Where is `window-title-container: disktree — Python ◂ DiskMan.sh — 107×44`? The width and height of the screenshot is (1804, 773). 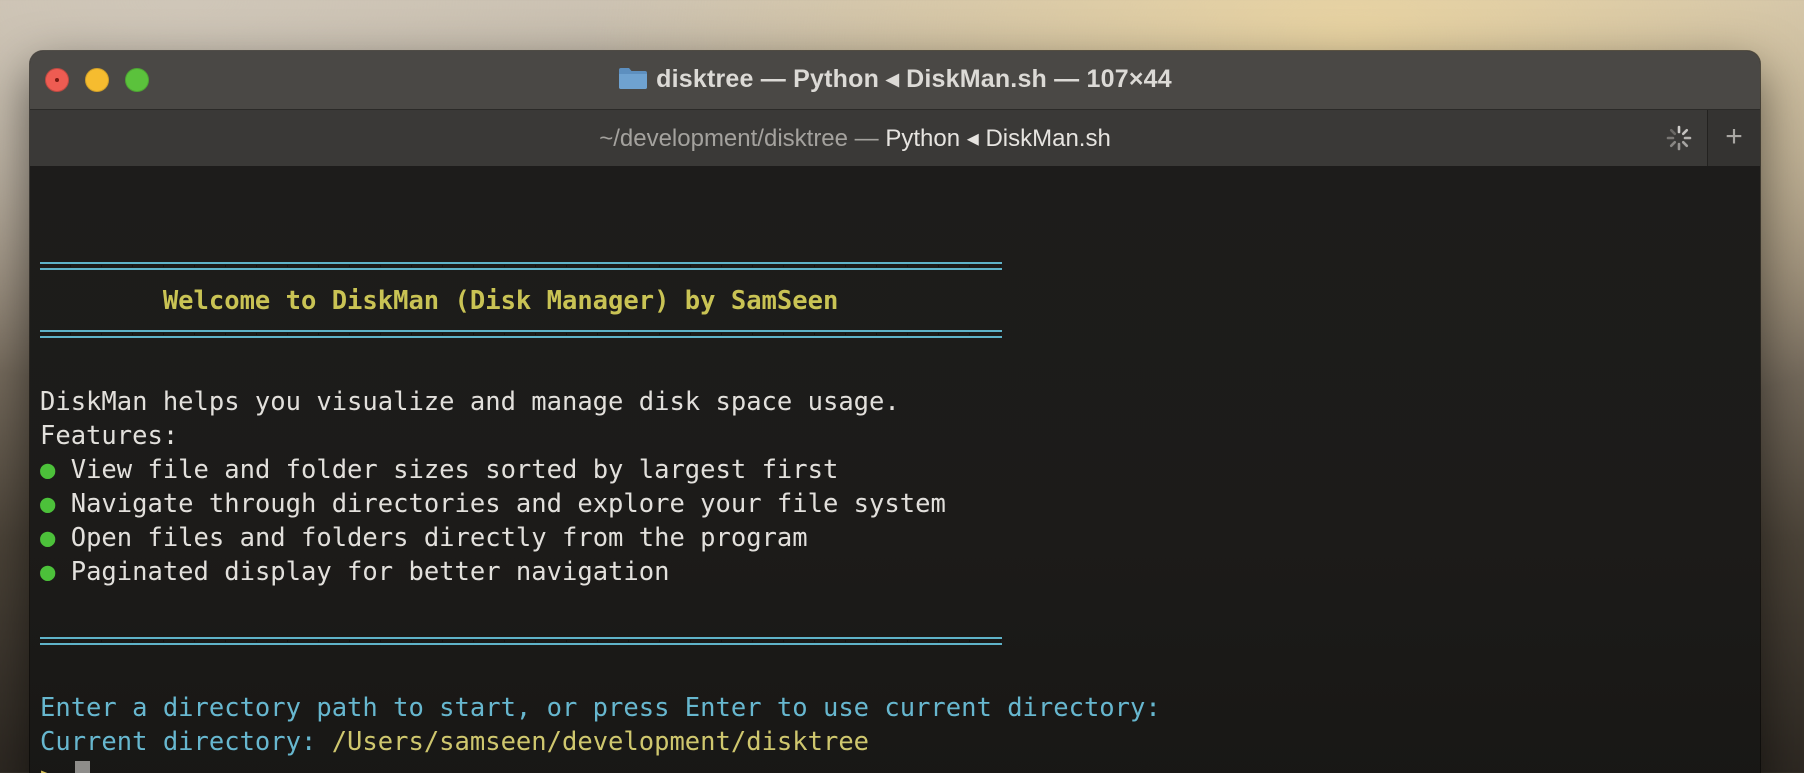 window-title-container: disktree — Python ◂ DiskMan.sh — 107×44 is located at coordinates (895, 79).